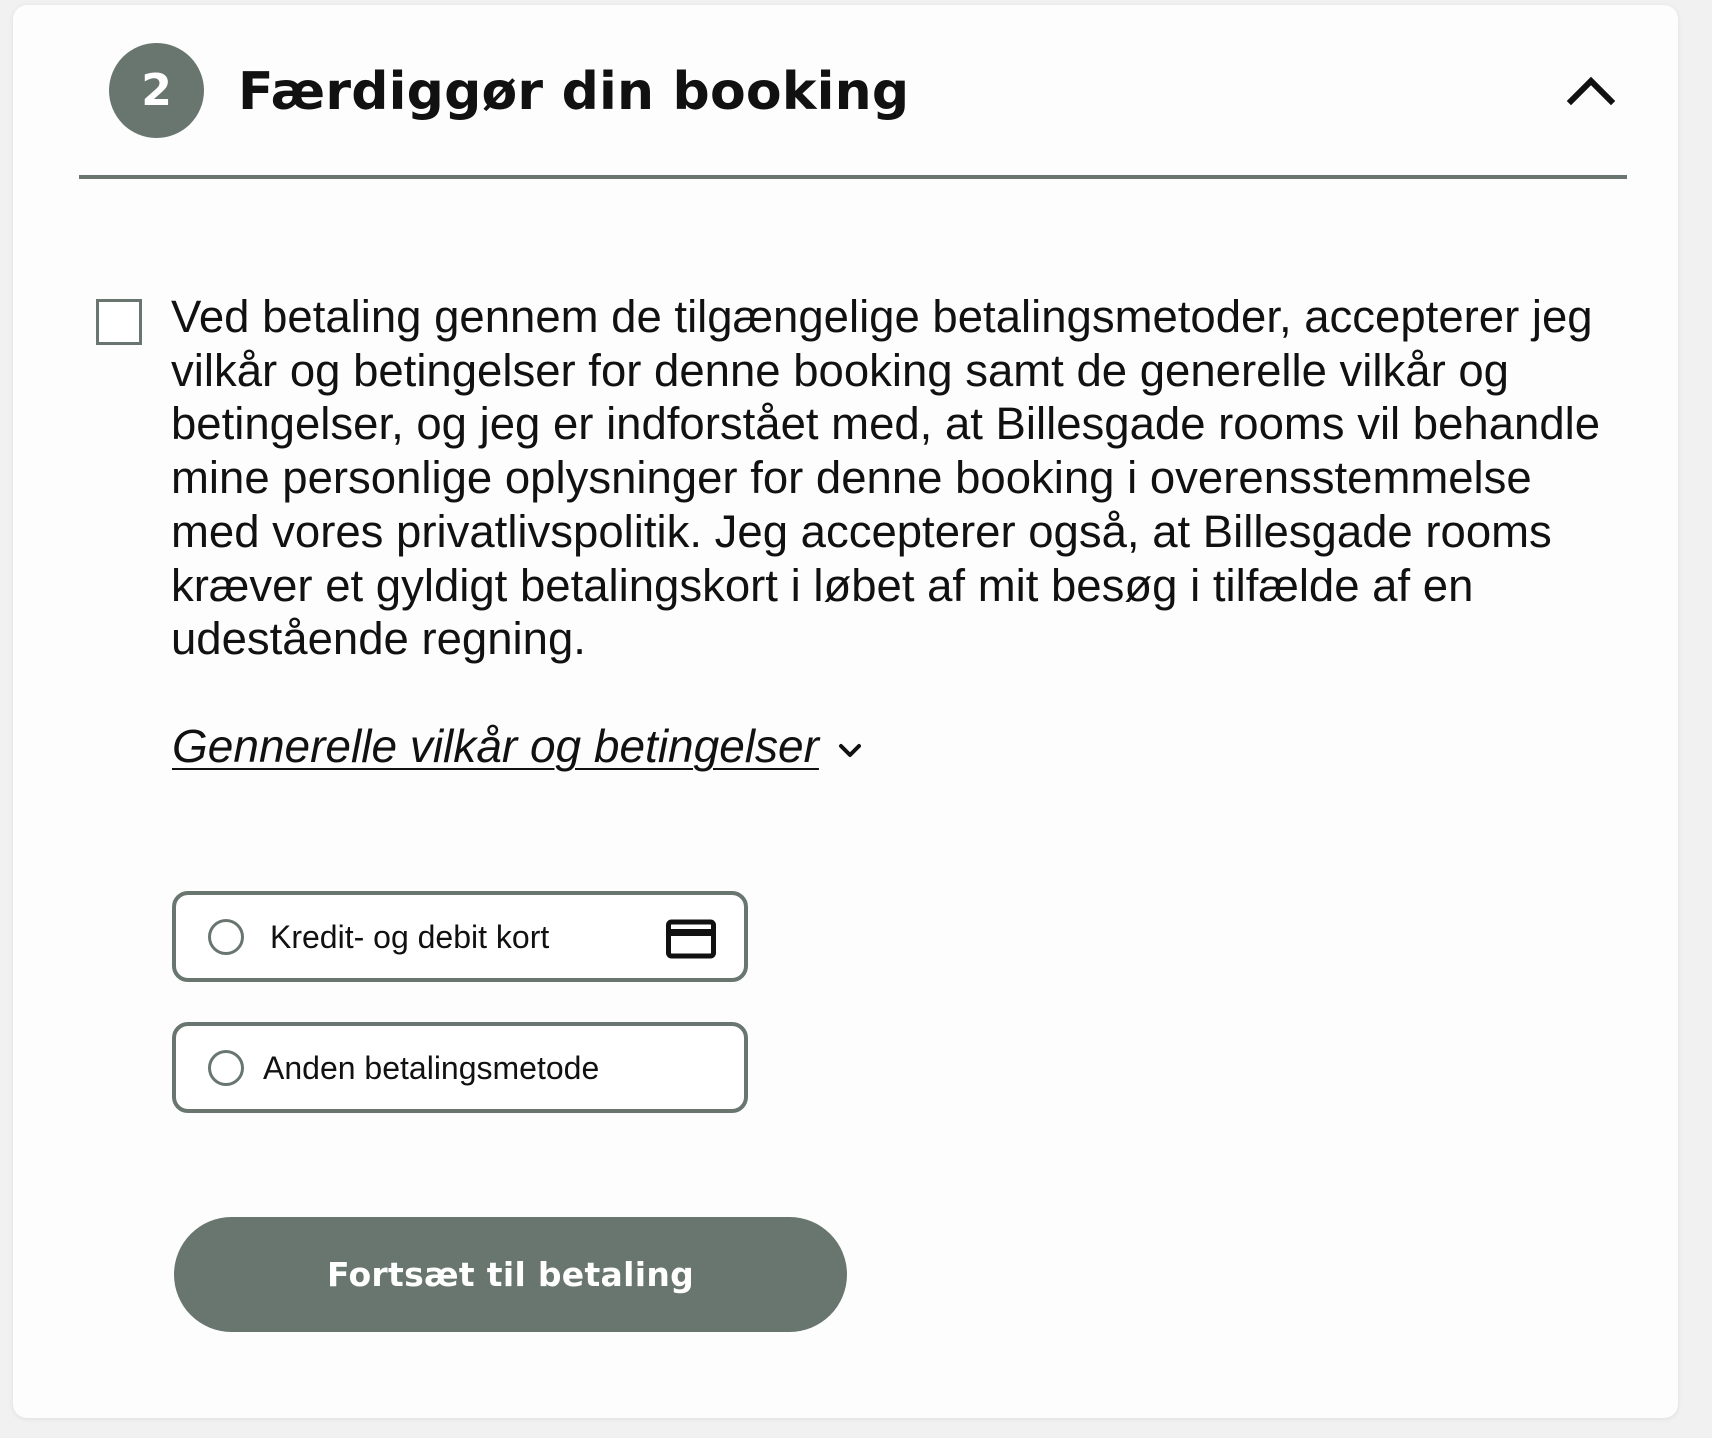  What do you see at coordinates (574, 92) in the screenshot?
I see `section-title: Færdiggør din booking` at bounding box center [574, 92].